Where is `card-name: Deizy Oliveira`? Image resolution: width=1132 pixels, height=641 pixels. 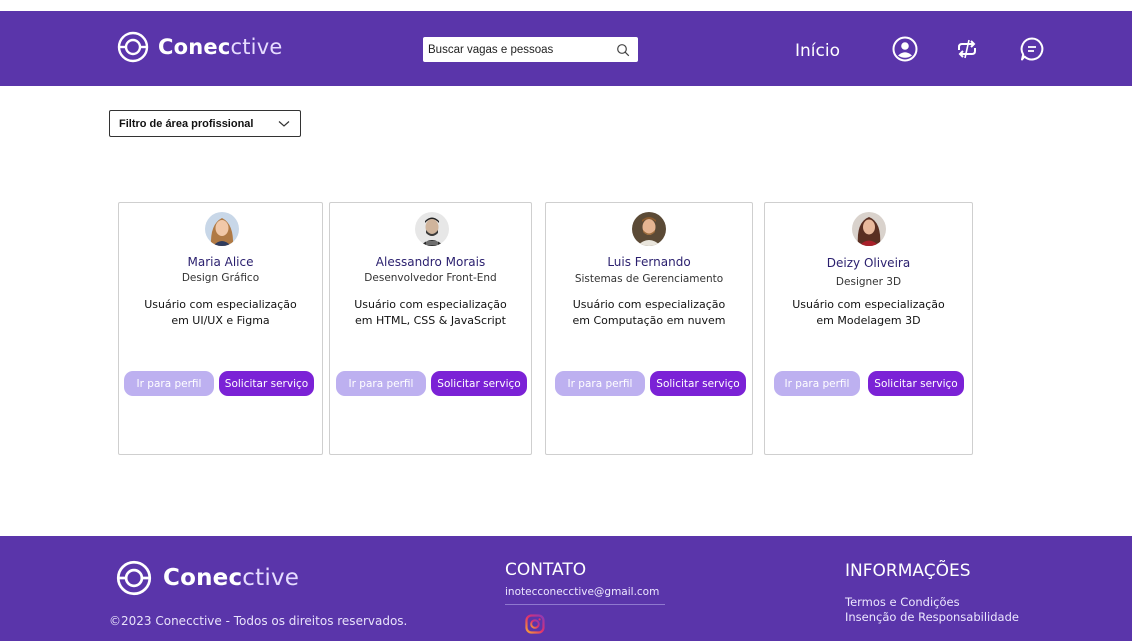 card-name: Deizy Oliveira is located at coordinates (868, 263).